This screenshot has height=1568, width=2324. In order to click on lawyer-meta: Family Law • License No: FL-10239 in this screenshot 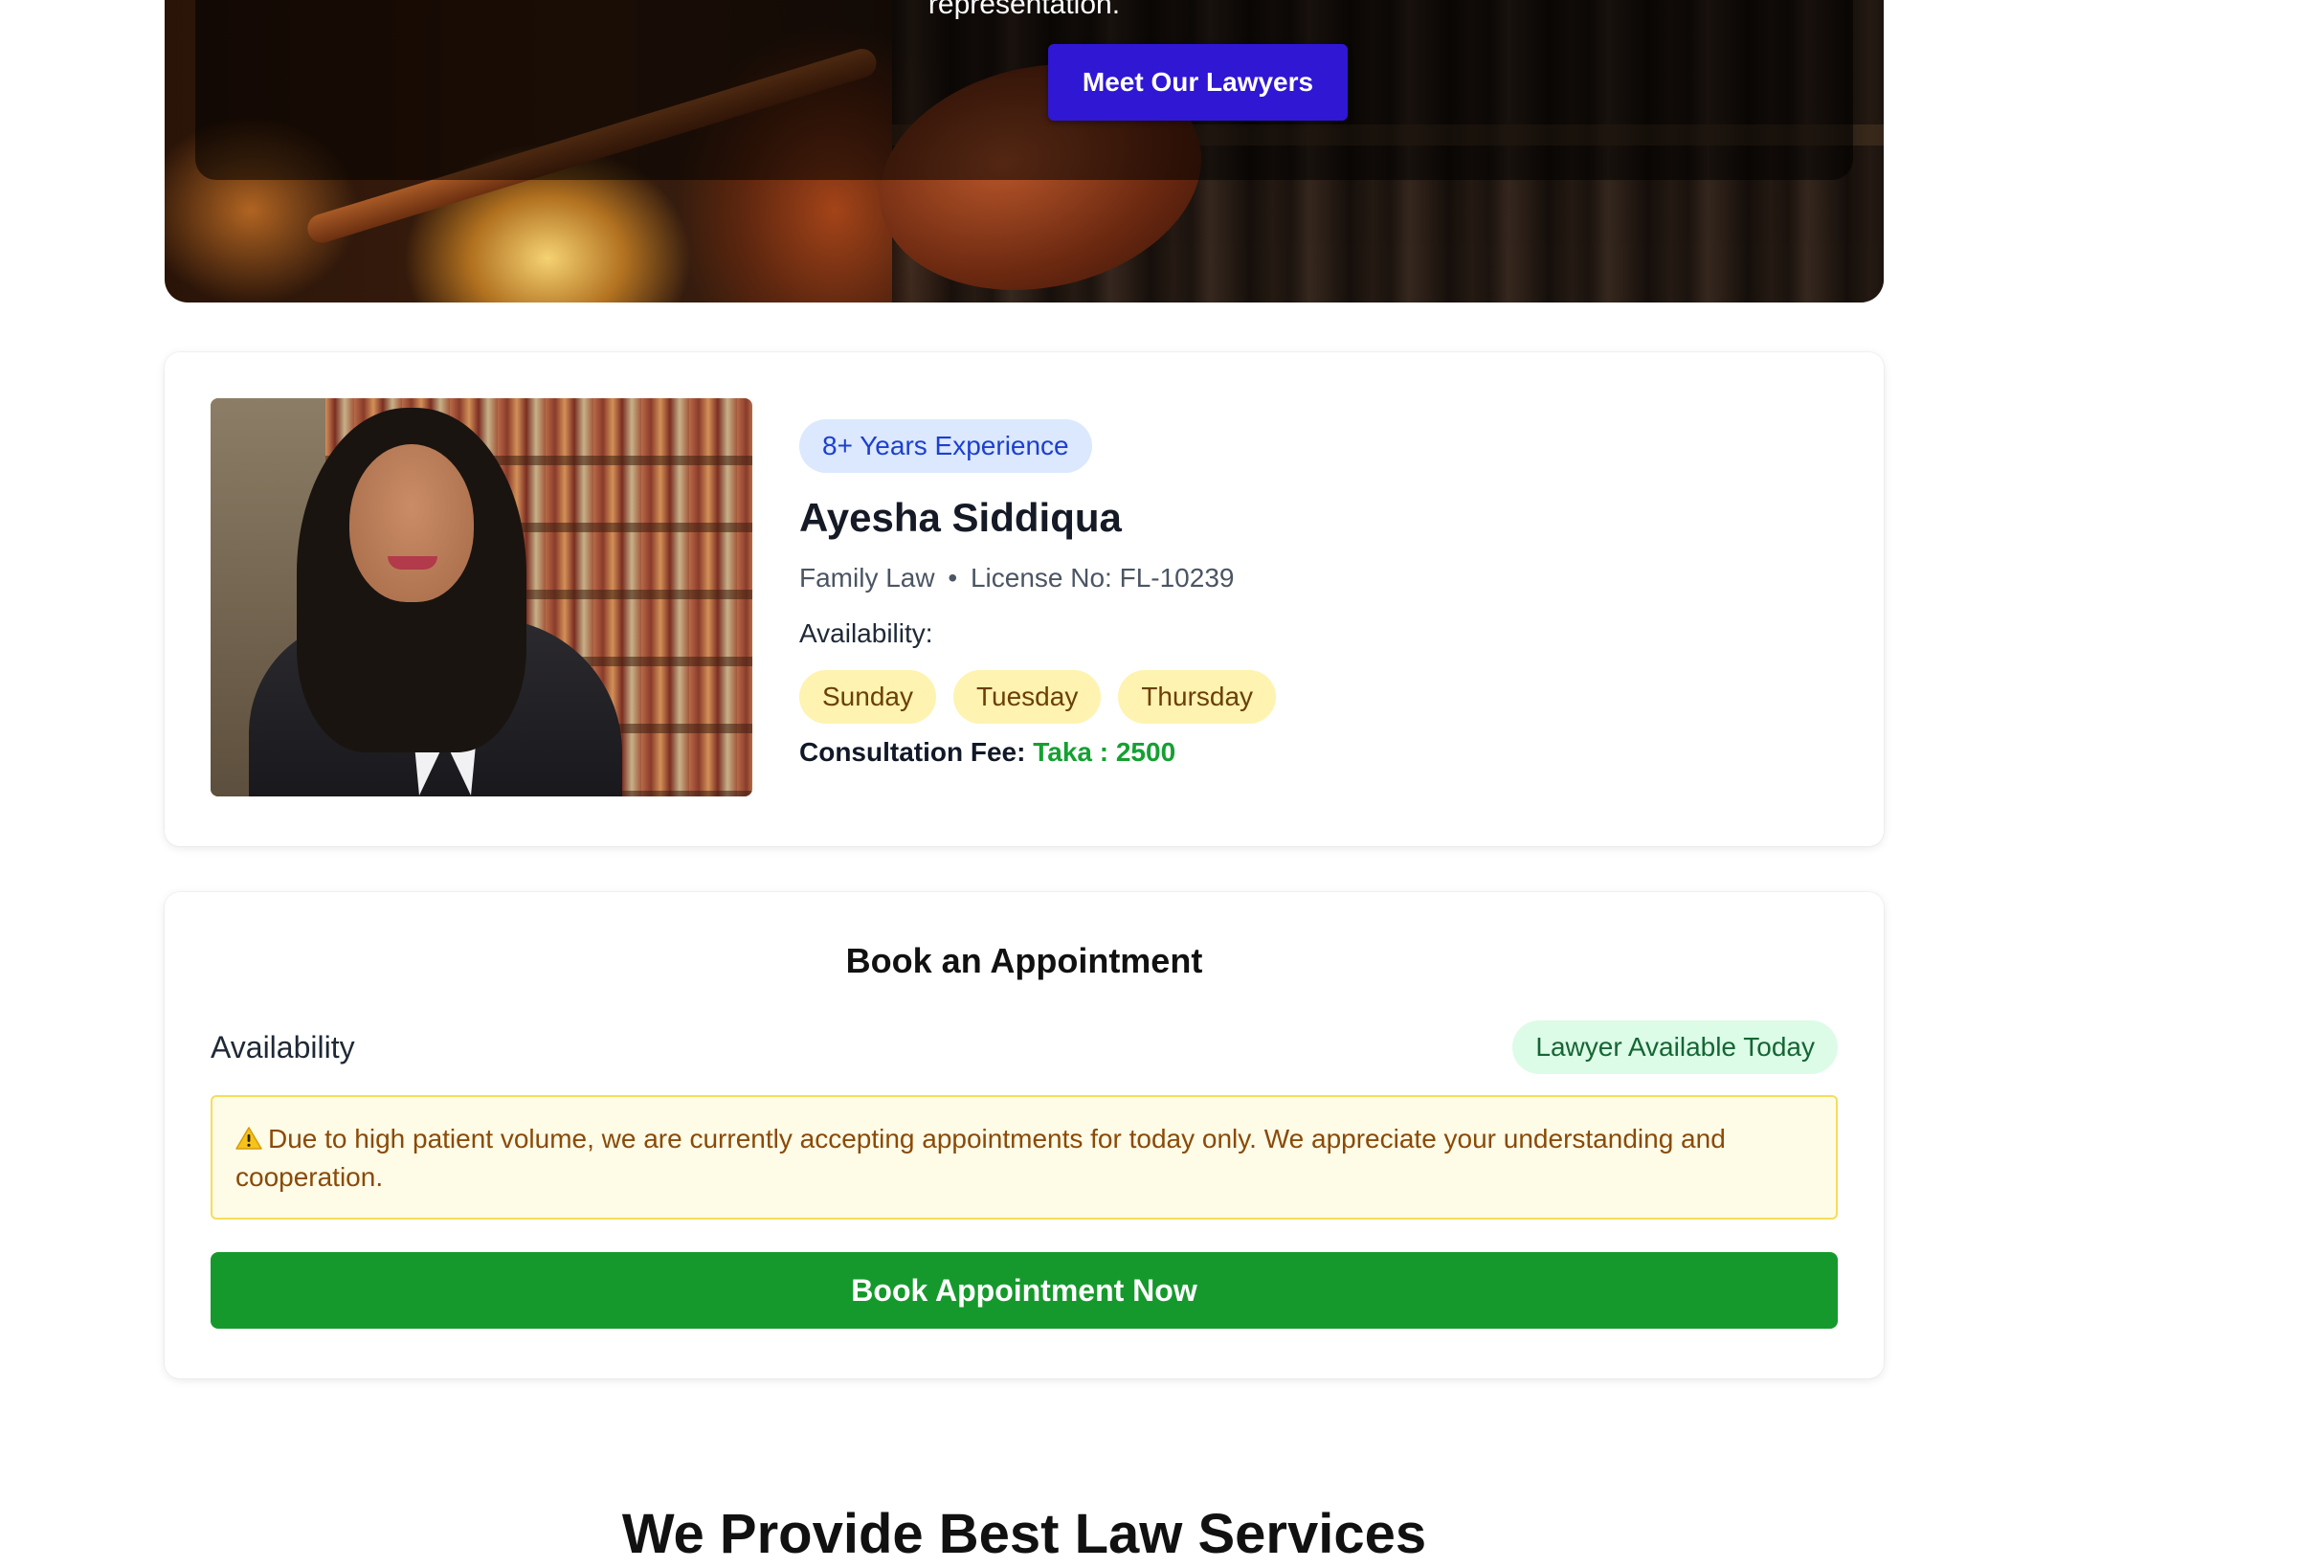, I will do `click(1016, 578)`.